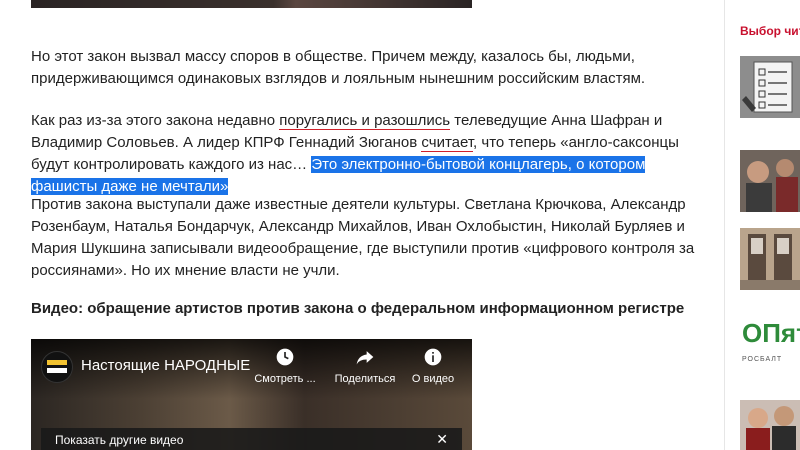 Image resolution: width=800 pixels, height=450 pixels. I want to click on close-icon: ✕, so click(442, 439).